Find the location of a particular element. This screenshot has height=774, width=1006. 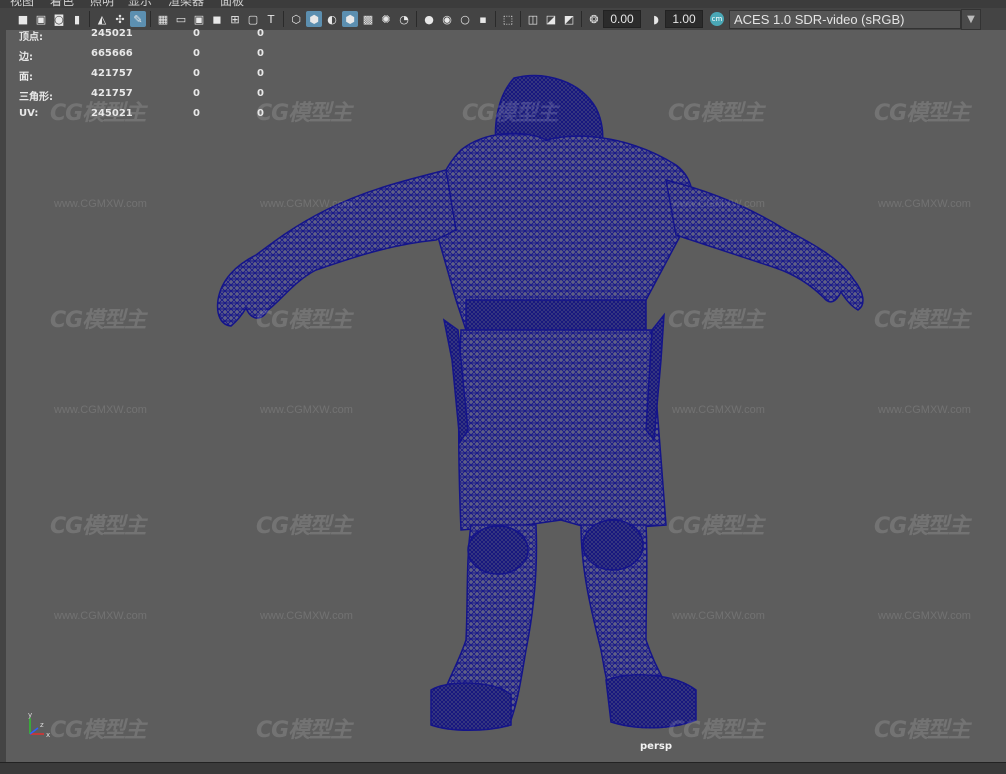

timeline-bar is located at coordinates (503, 768).